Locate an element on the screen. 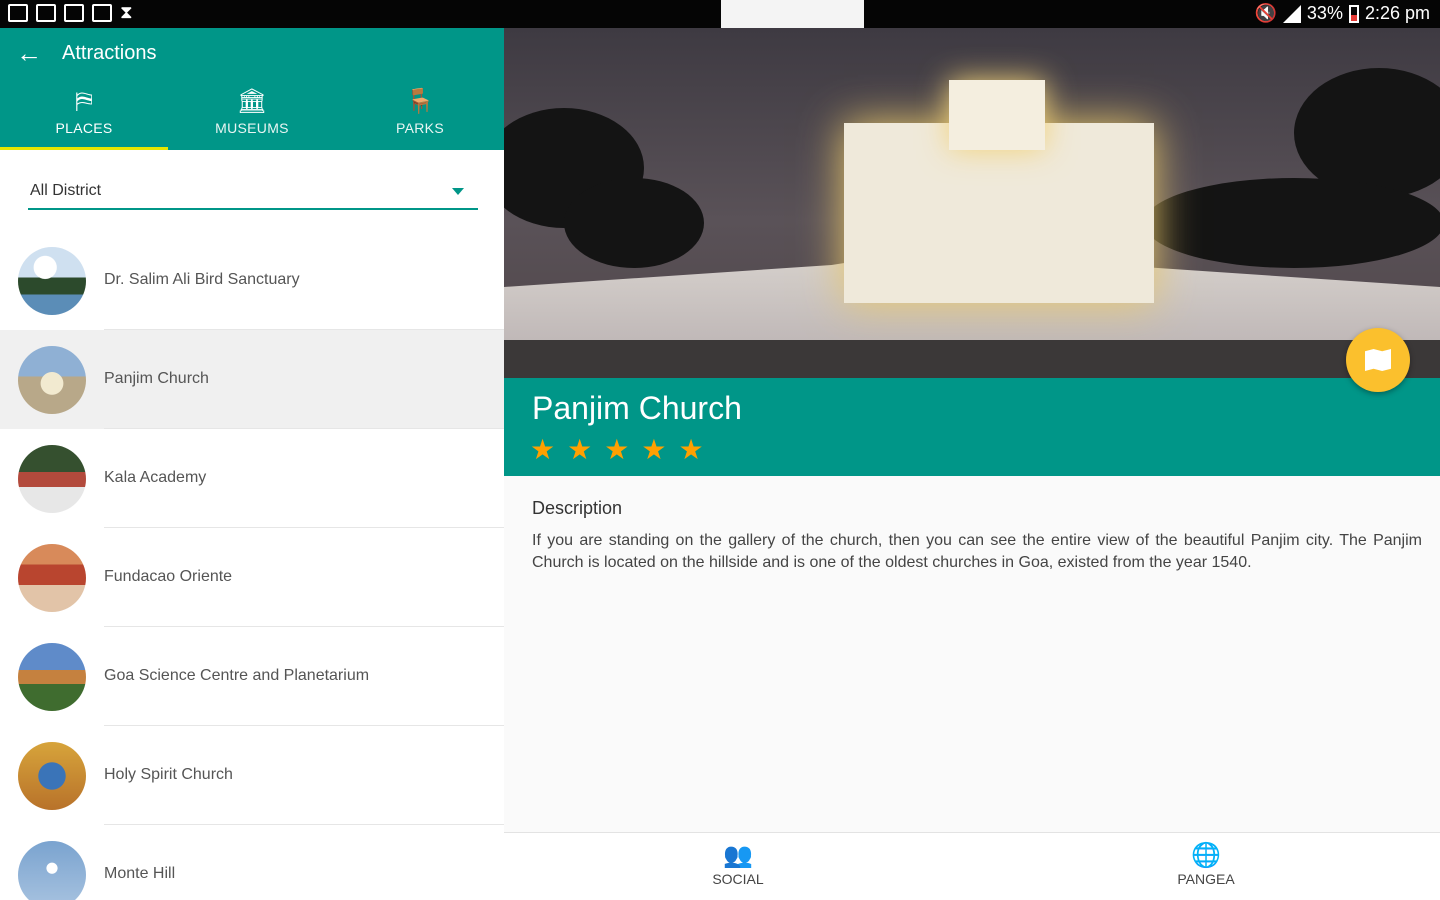 This screenshot has height=900, width=1440. place-name: Goa Science Centre and Planetarium is located at coordinates (237, 675).